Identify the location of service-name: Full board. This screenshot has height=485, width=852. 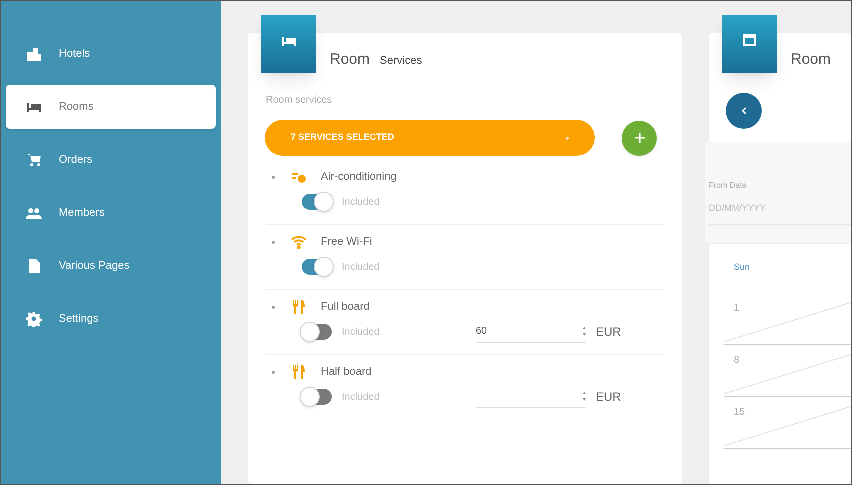
(345, 307).